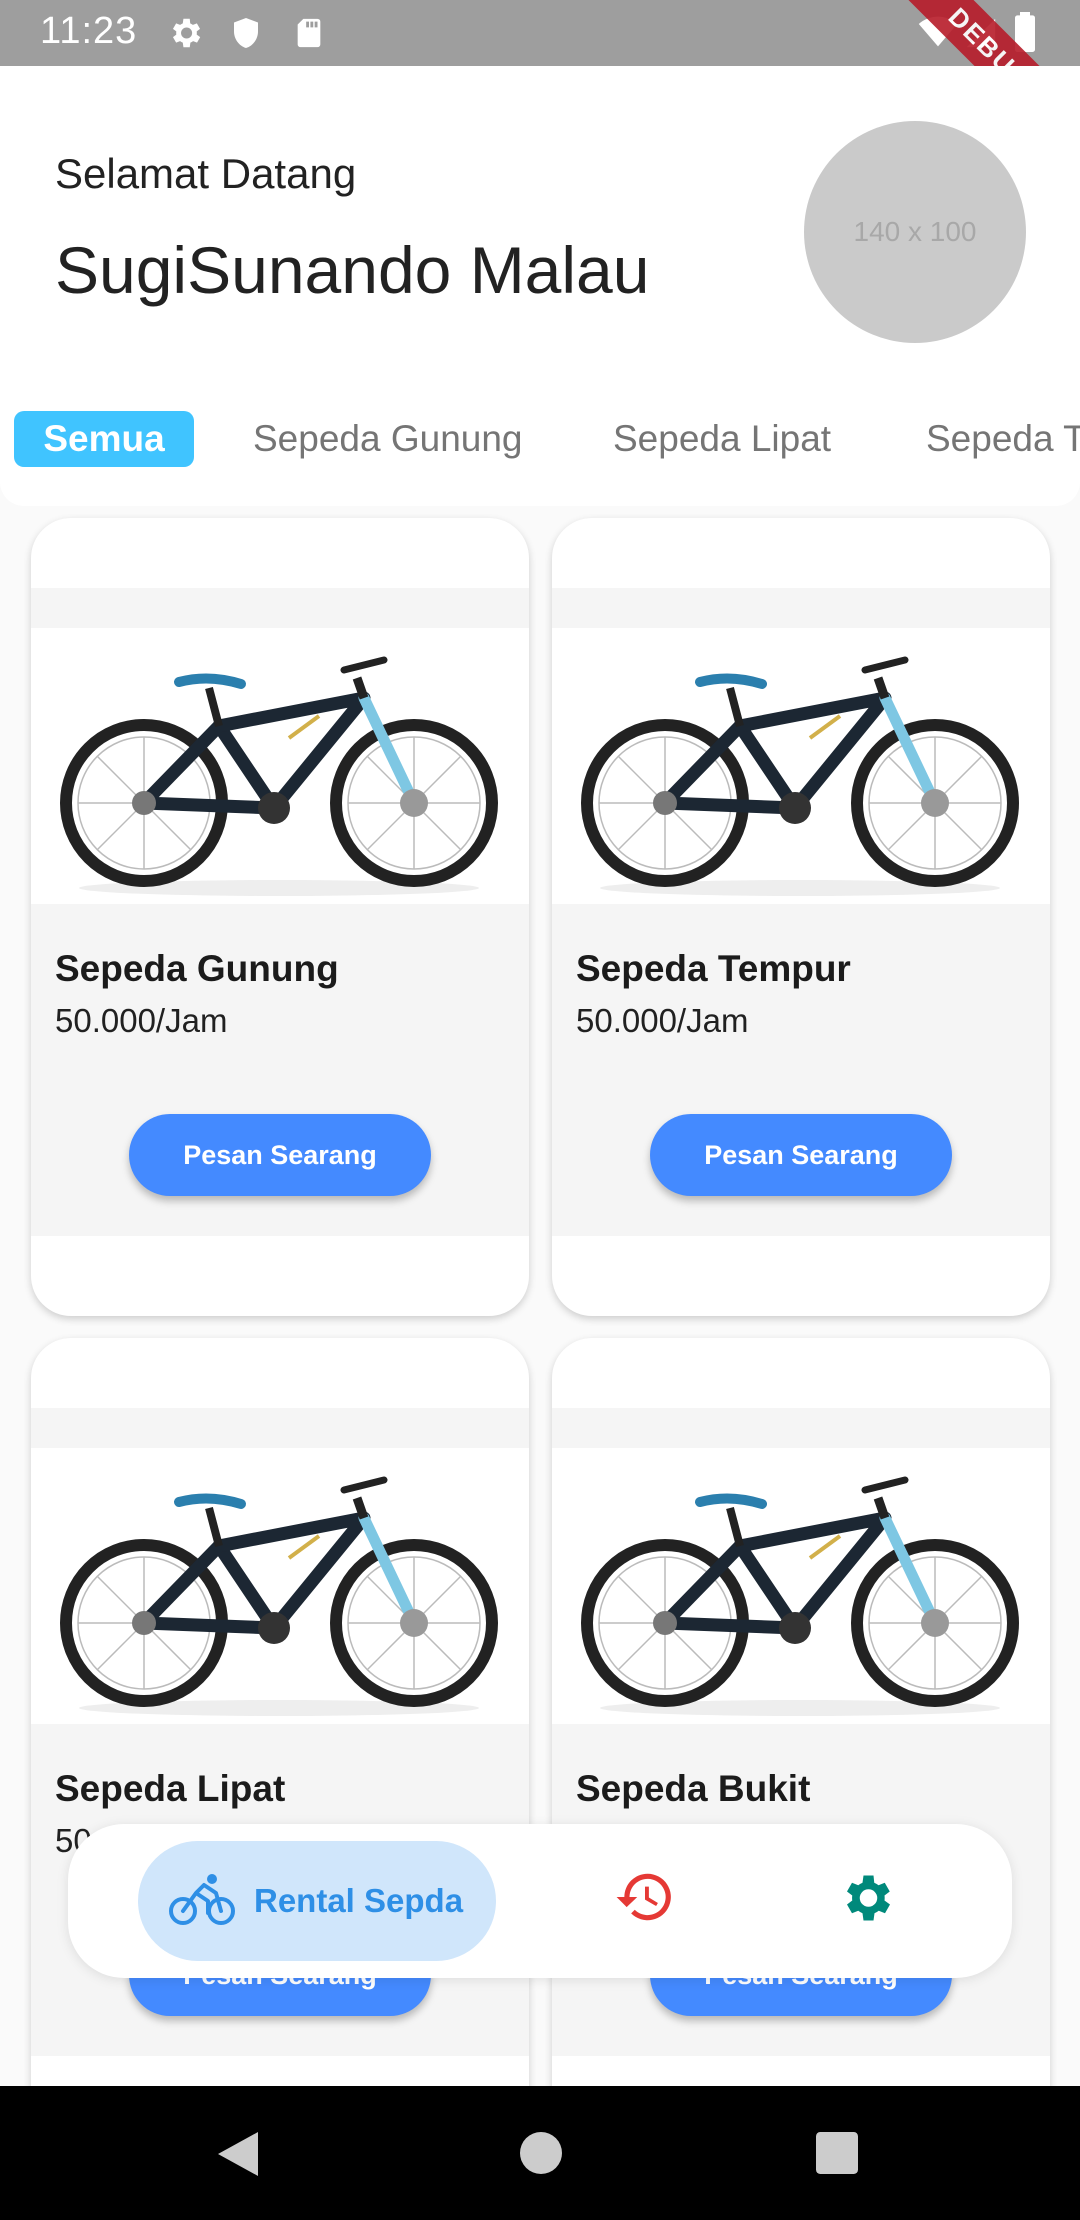 This screenshot has height=2220, width=1080. What do you see at coordinates (185, 35) in the screenshot?
I see `gear-icon` at bounding box center [185, 35].